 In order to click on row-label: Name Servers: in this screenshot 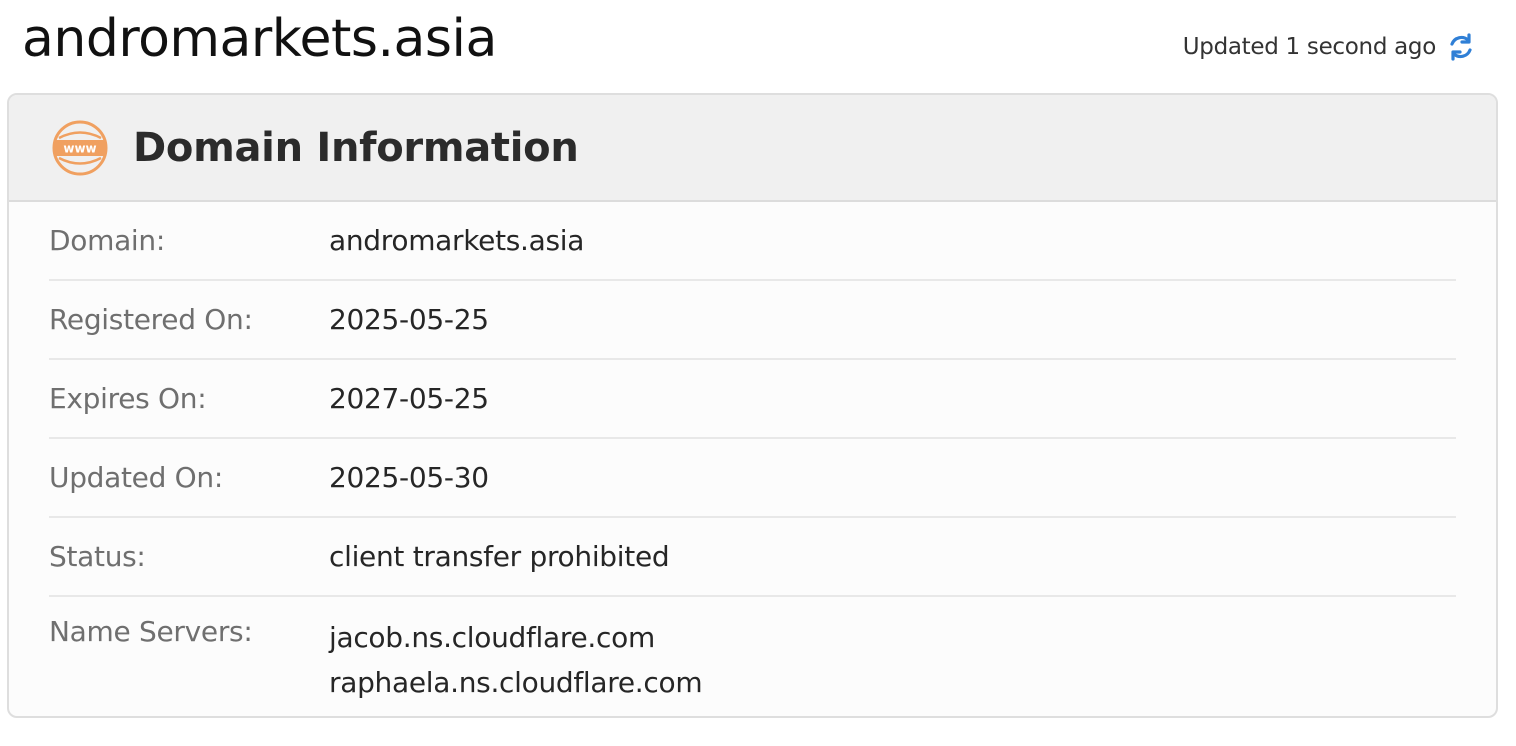, I will do `click(151, 631)`.